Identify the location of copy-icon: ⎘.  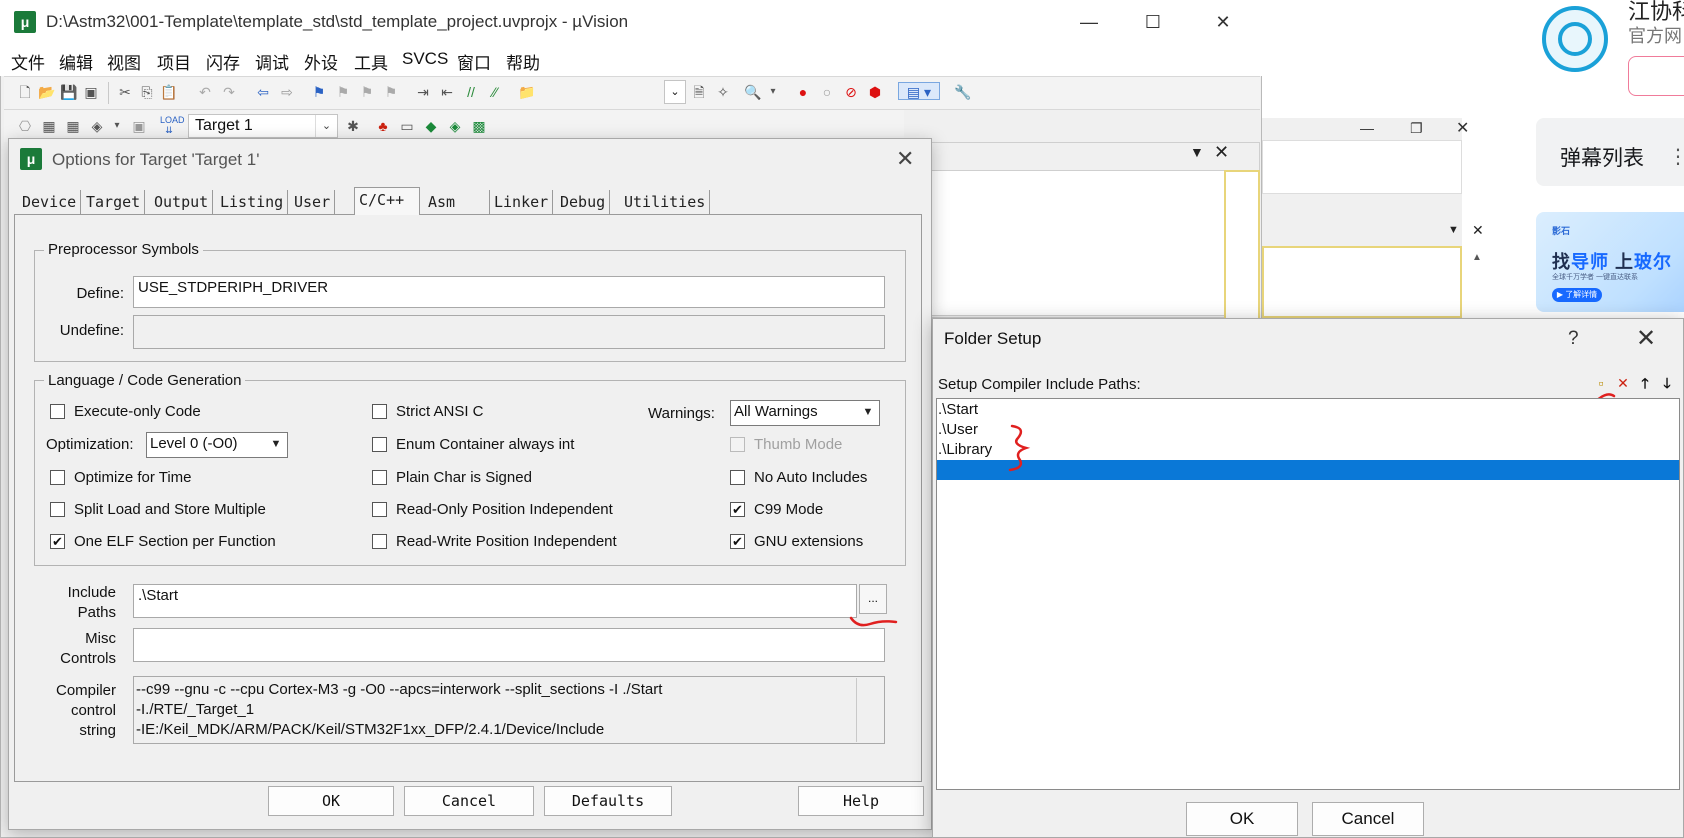
(147, 92).